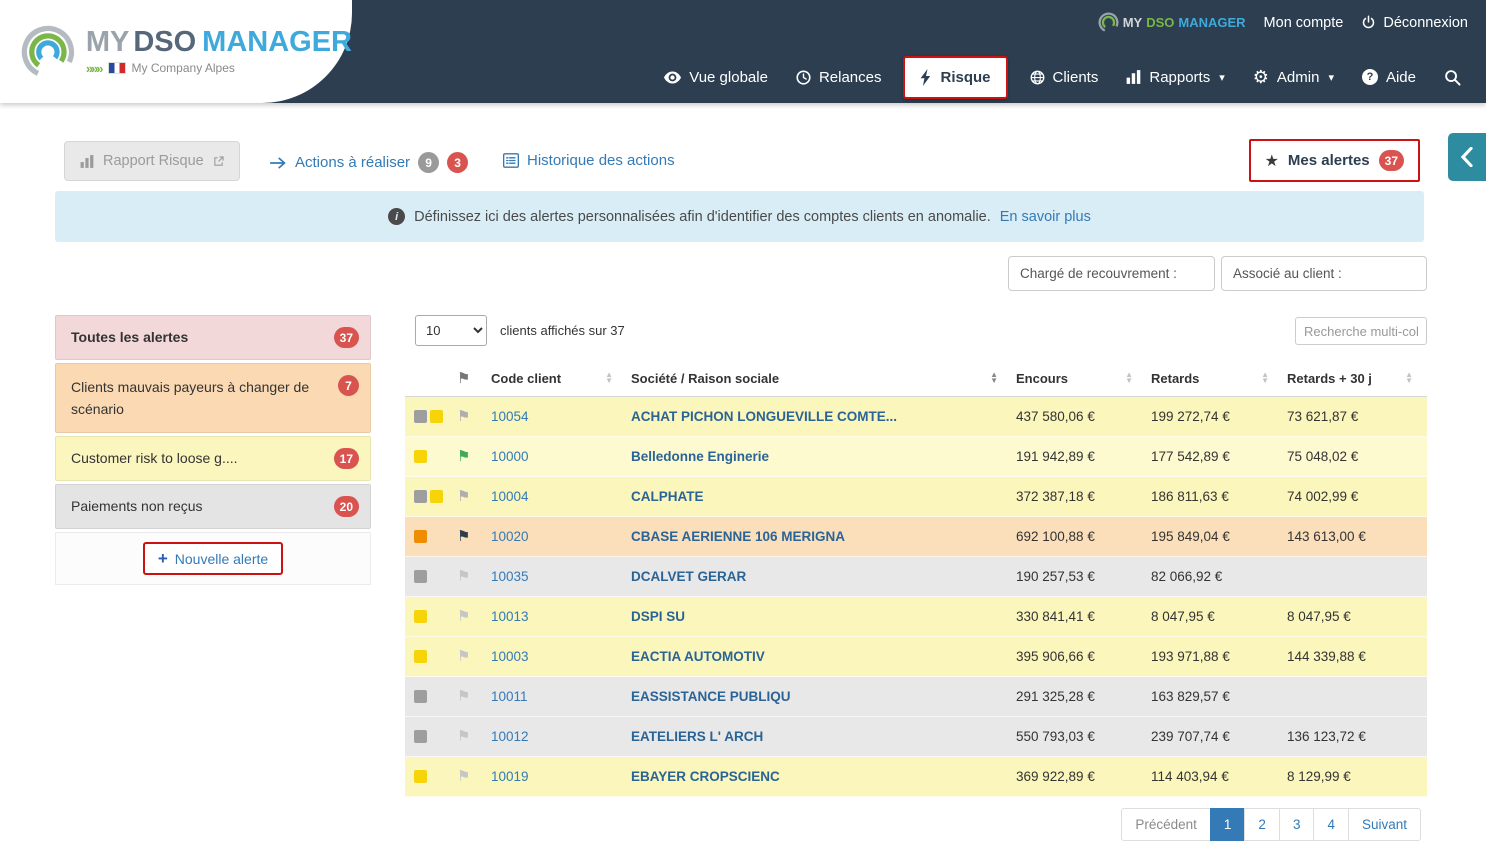 This screenshot has width=1486, height=851. I want to click on client-name: DSPI SU, so click(819, 616).